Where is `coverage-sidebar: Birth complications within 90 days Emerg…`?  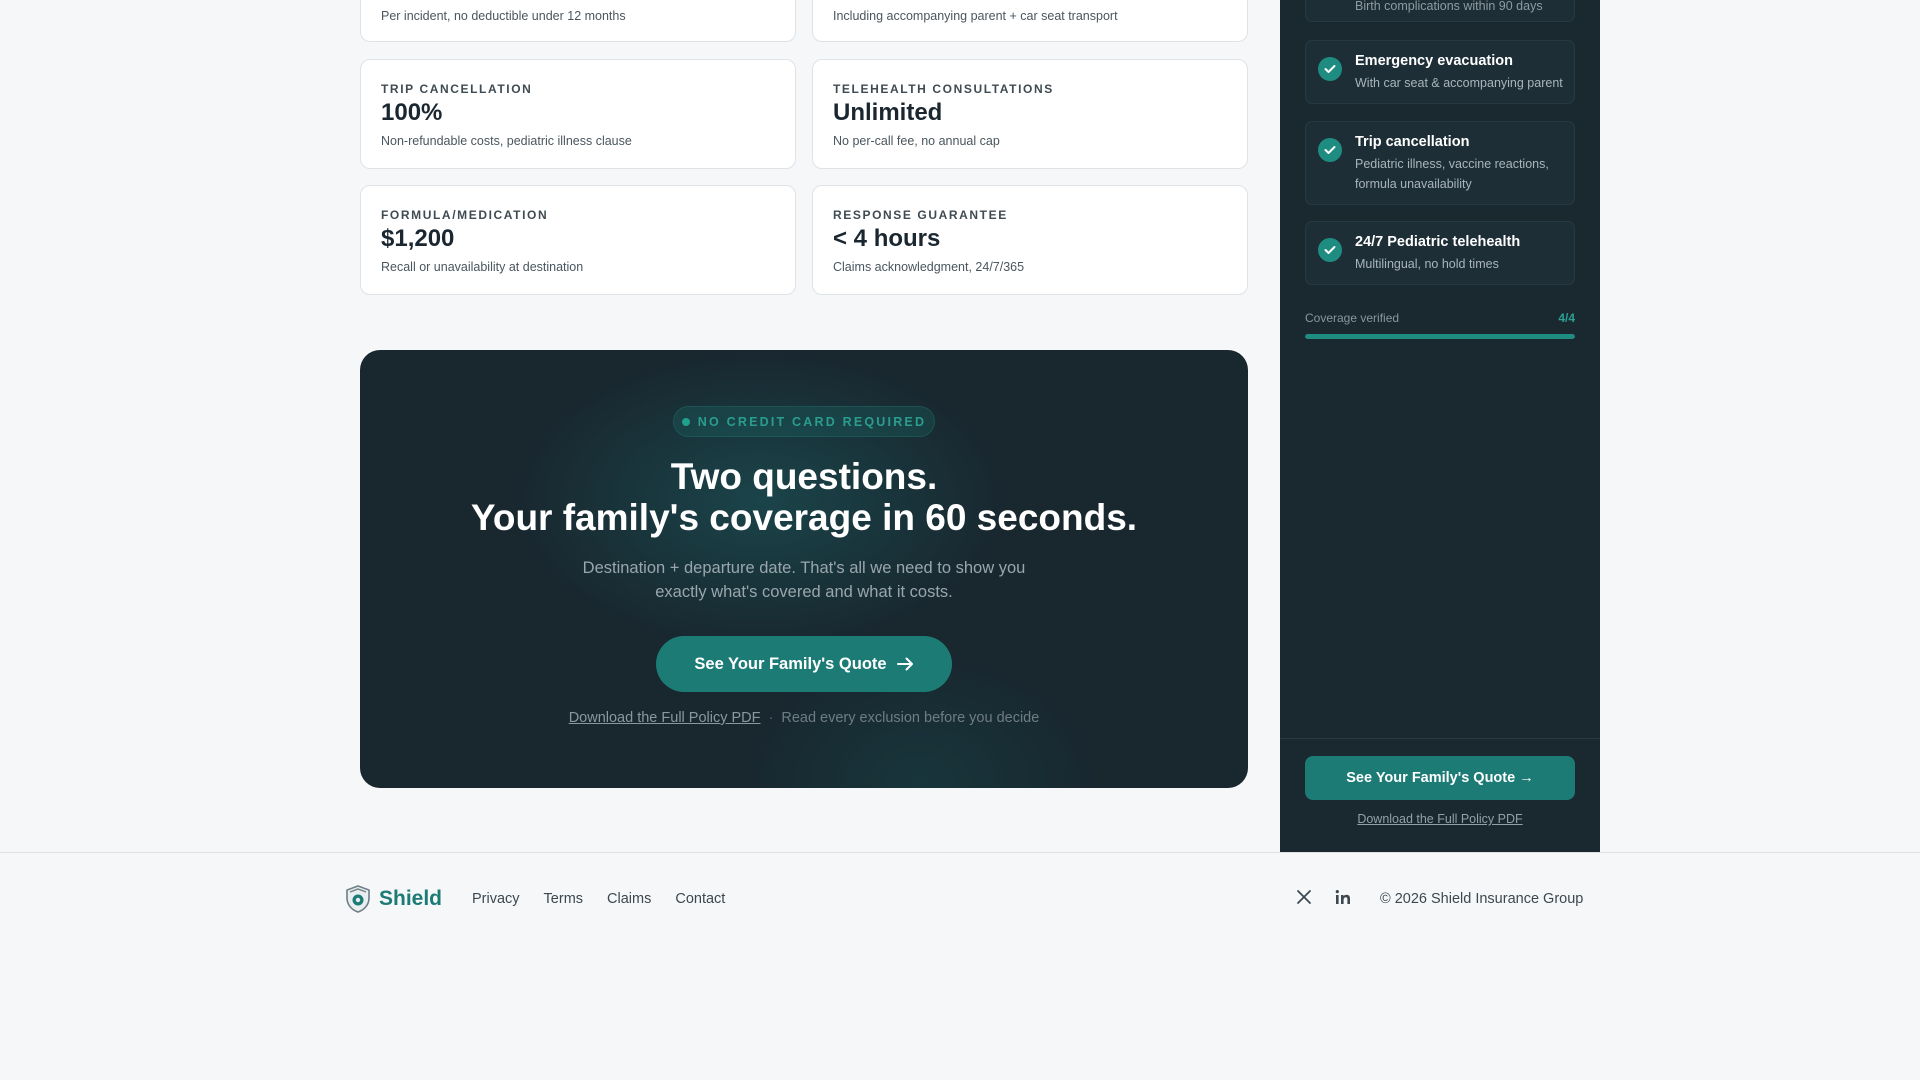 coverage-sidebar: Birth complications within 90 days Emerg… is located at coordinates (1440, 426).